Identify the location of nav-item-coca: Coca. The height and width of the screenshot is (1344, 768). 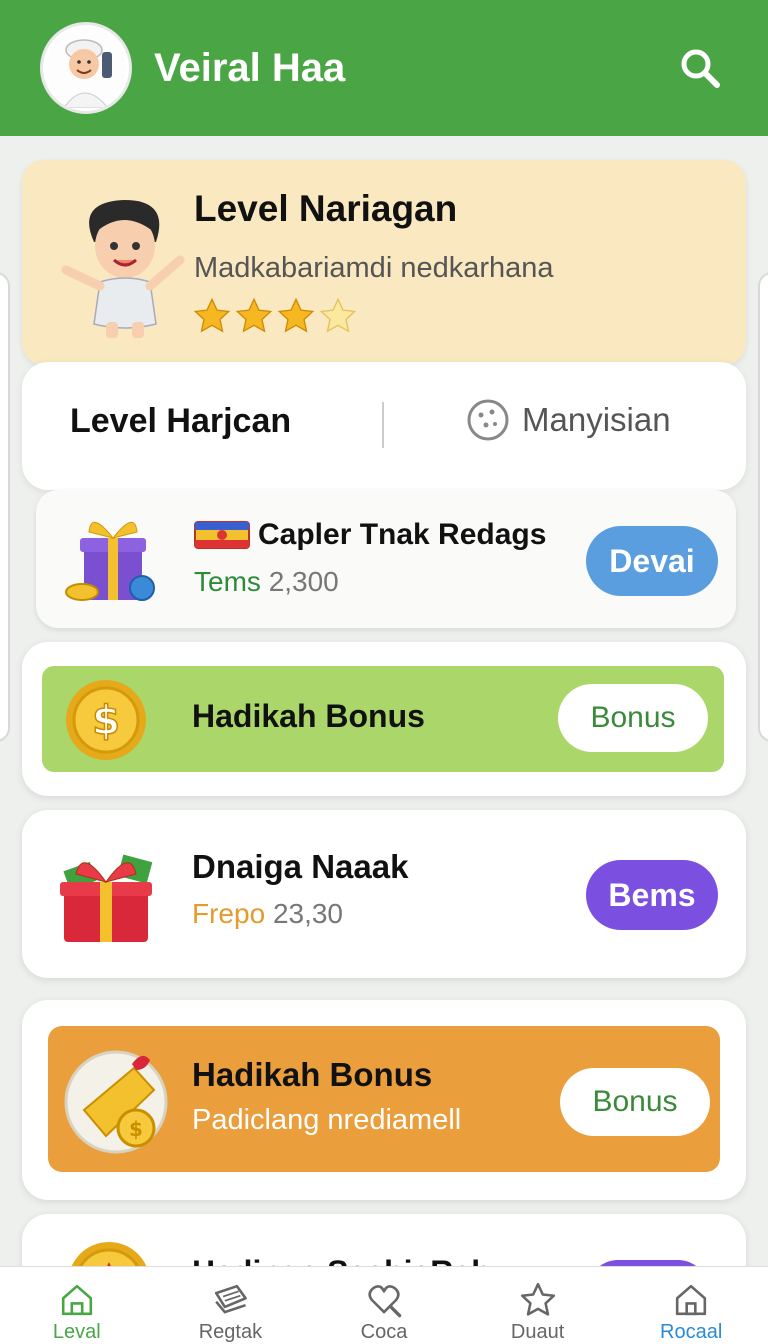
(384, 1305).